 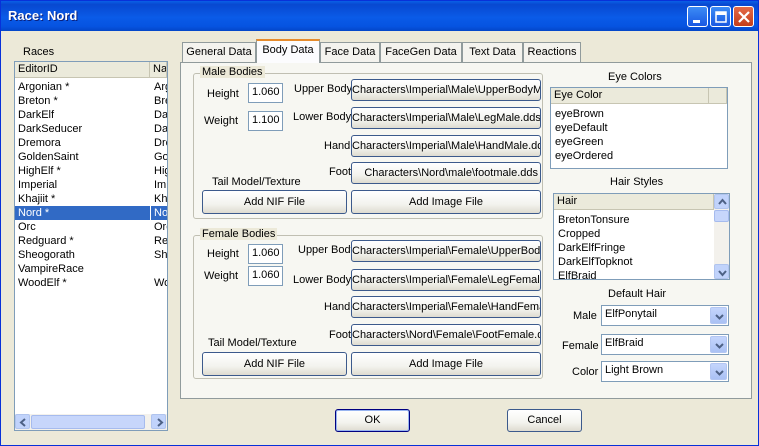 I want to click on race-row-name: Re, so click(x=159, y=241).